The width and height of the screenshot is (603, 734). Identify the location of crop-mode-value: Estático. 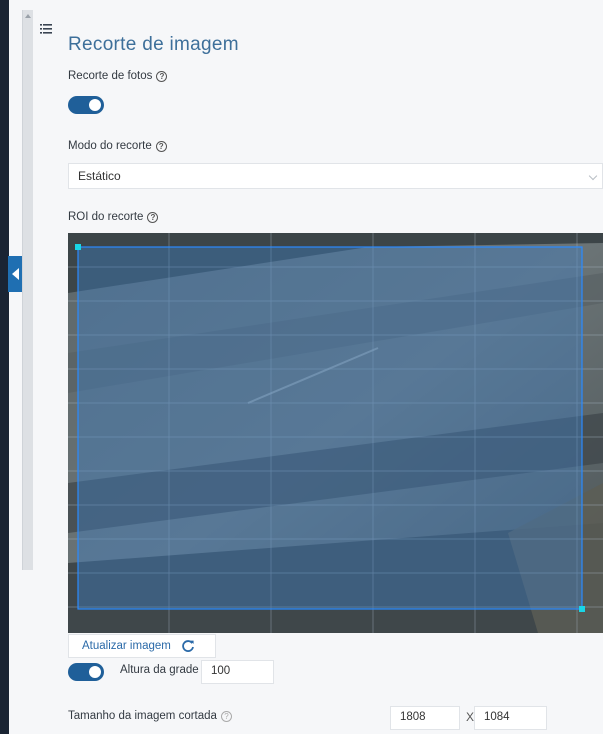
(99, 176).